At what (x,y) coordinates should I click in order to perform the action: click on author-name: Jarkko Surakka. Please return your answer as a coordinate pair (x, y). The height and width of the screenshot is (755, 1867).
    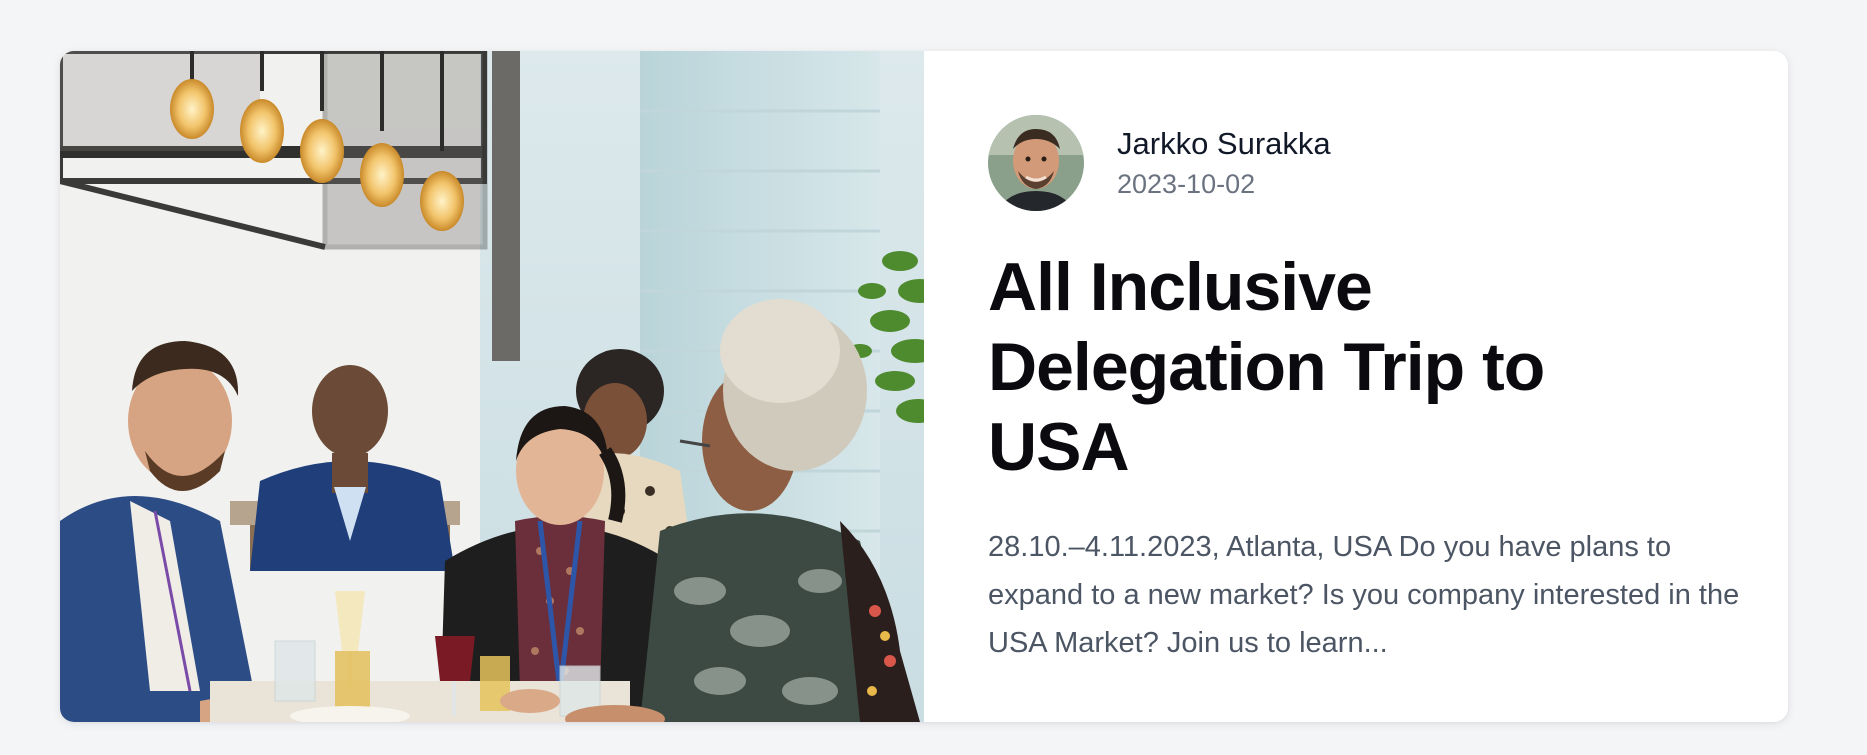
    Looking at the image, I should click on (1224, 144).